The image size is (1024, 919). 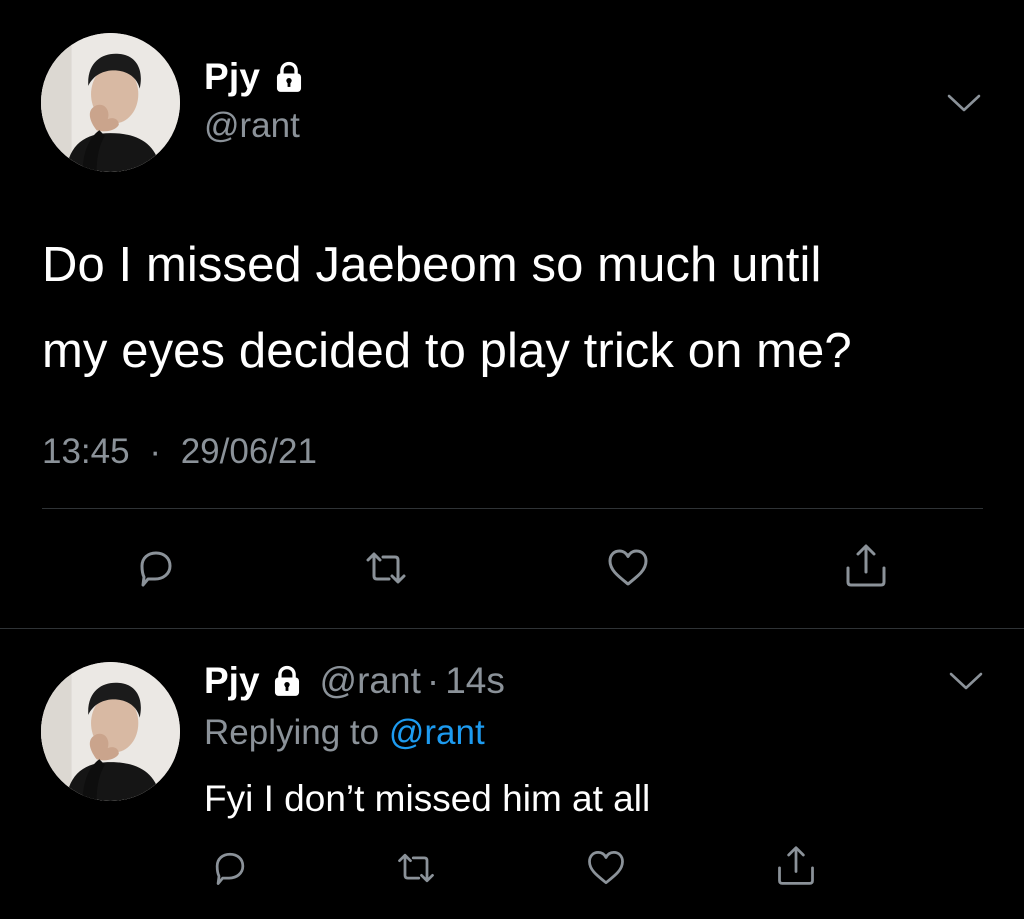 I want to click on tweet-text-line: Do I missed Jaebeom so much until, so click(x=432, y=265).